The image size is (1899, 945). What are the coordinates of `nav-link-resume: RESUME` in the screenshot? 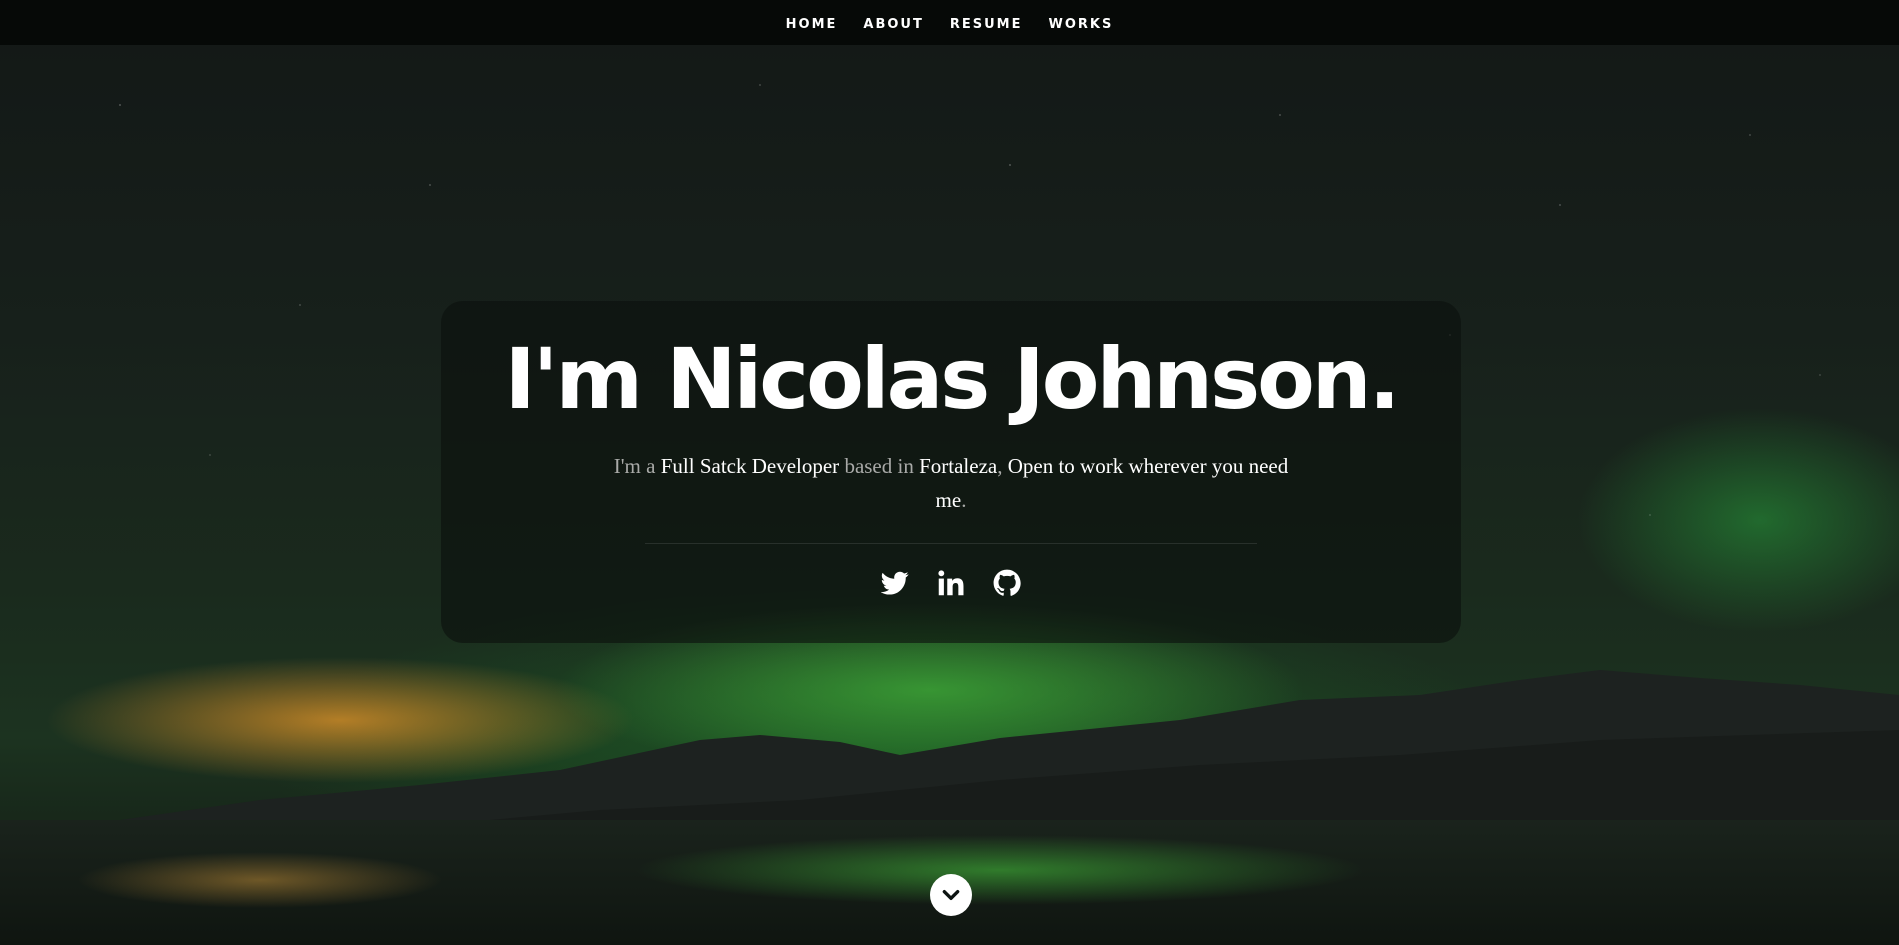 It's located at (986, 24).